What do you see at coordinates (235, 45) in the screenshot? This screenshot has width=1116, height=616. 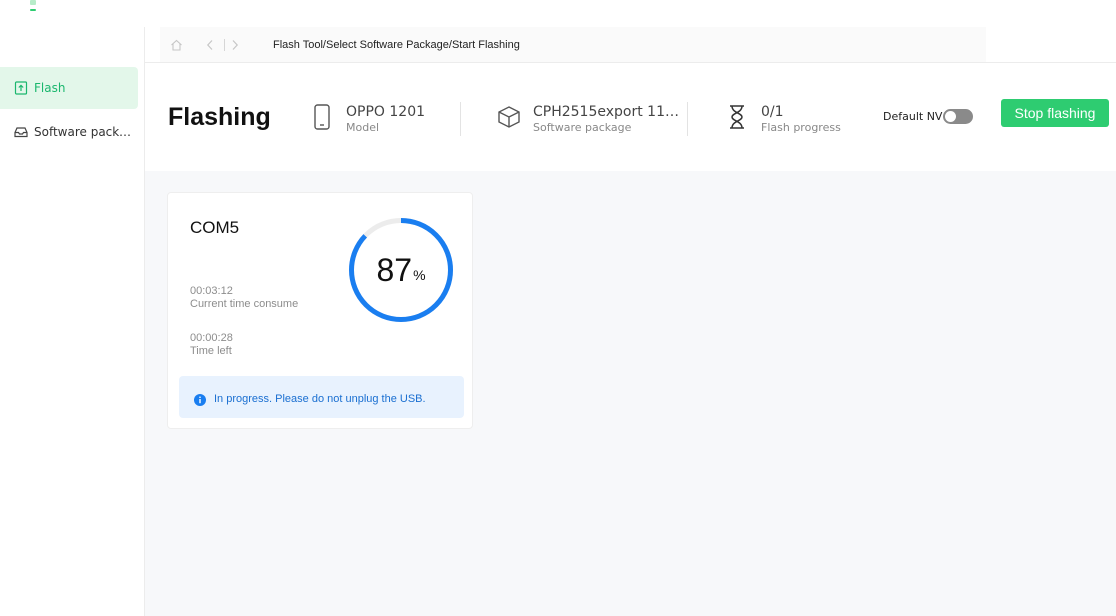 I see `forward-icon` at bounding box center [235, 45].